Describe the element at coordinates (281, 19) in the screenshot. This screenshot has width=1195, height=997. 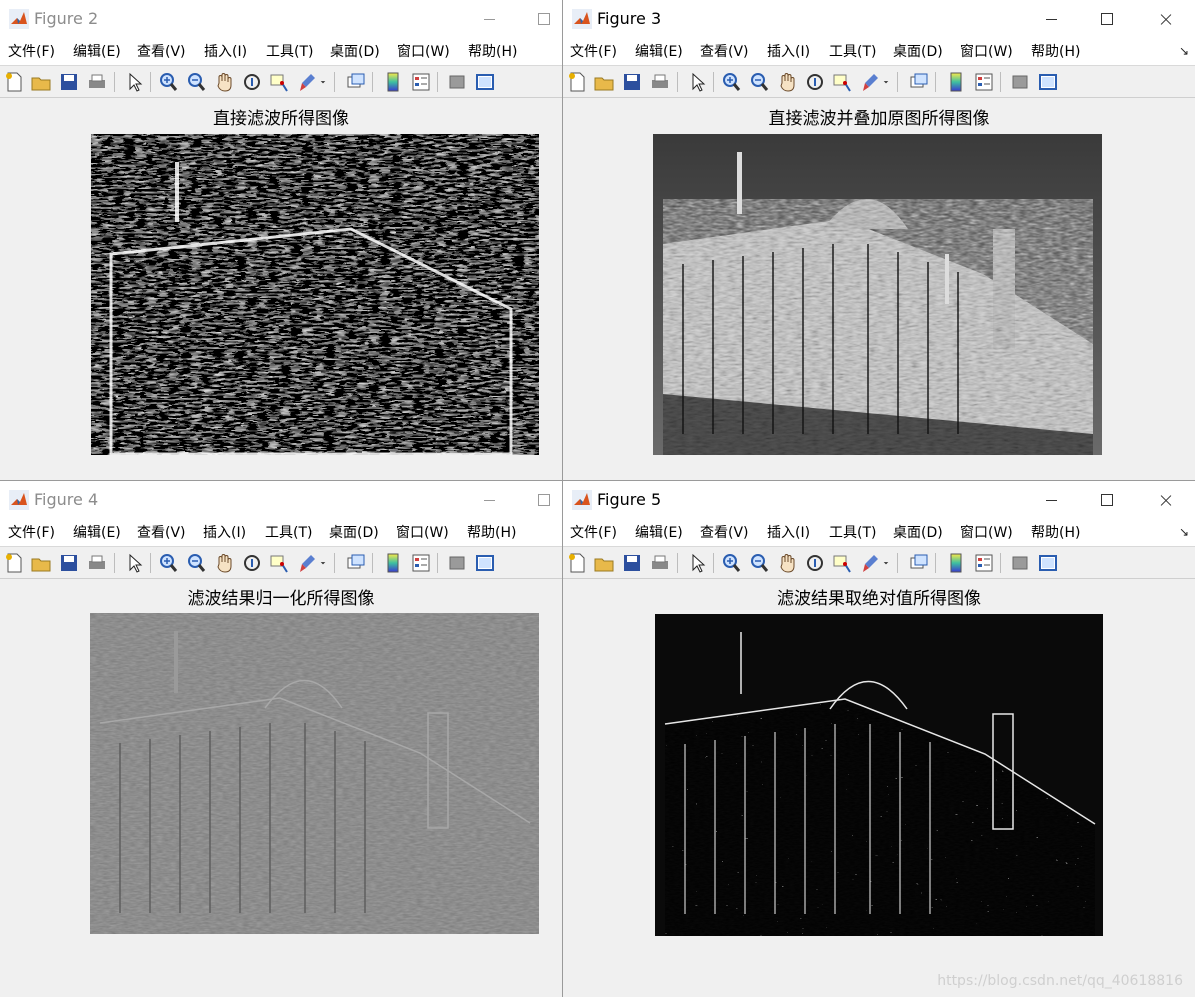
I see `title-bar: Figure 2` at that location.